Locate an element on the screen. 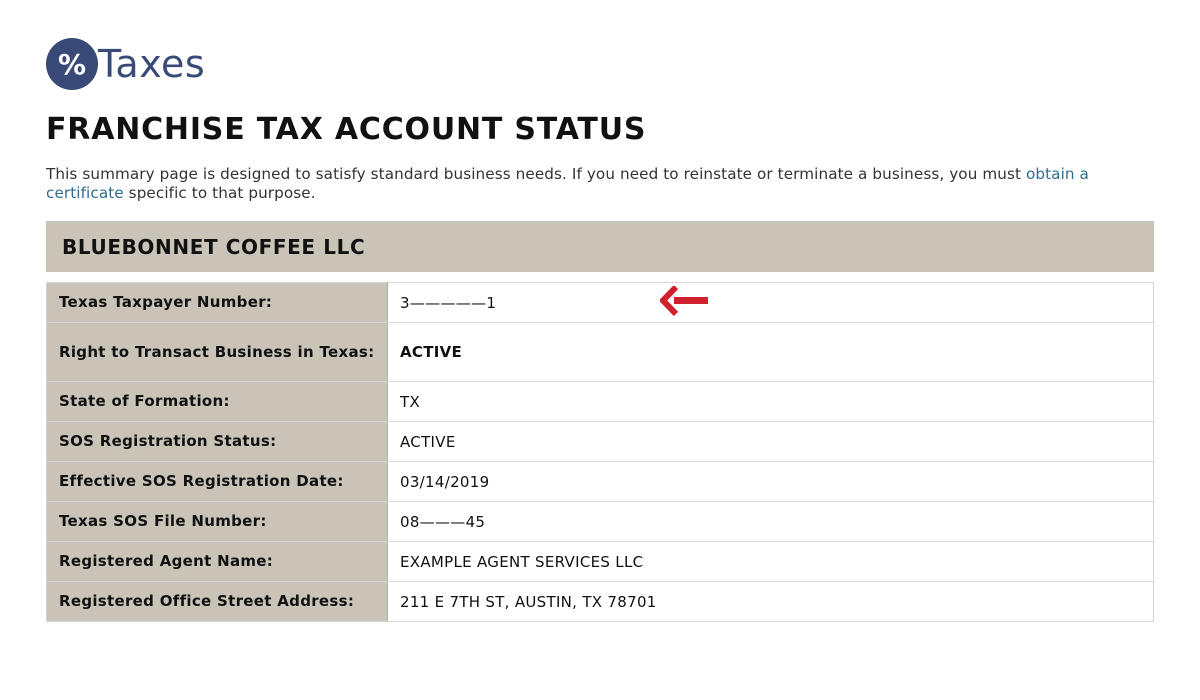 The height and width of the screenshot is (700, 1200). effective-registration-date-label: Effective SOS Registration Date: is located at coordinates (217, 481).